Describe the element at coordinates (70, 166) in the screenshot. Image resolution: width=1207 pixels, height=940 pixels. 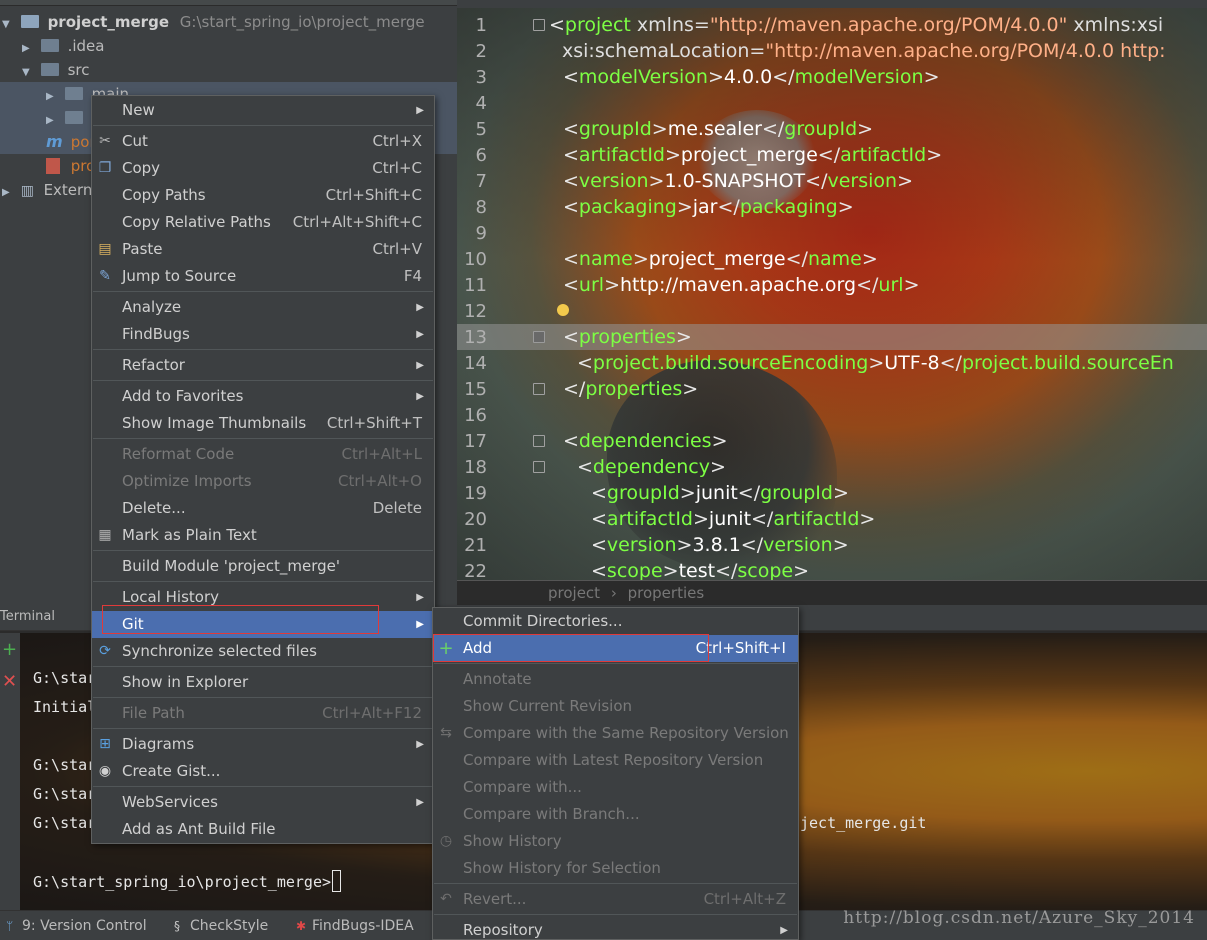
I see `tree-item-iml: pro` at that location.